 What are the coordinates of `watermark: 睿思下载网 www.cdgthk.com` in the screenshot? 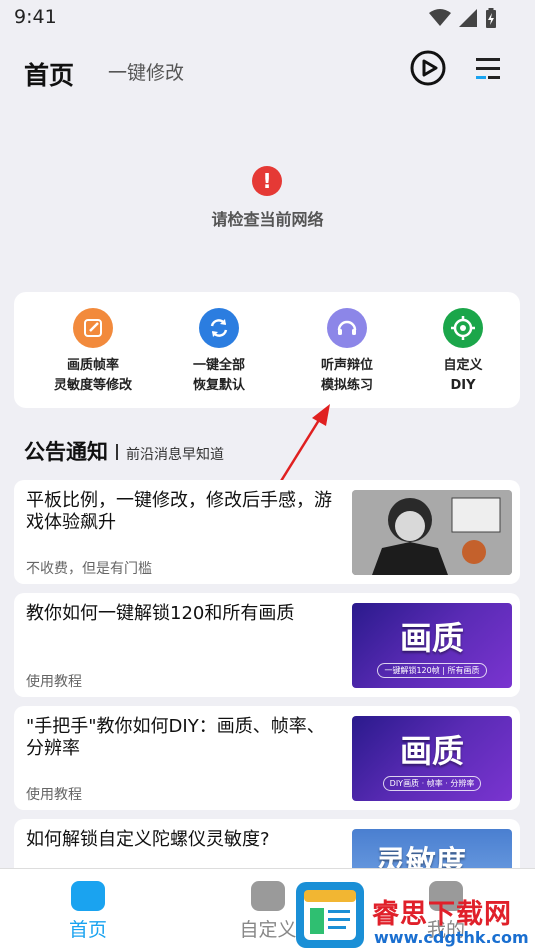 It's located at (415, 914).